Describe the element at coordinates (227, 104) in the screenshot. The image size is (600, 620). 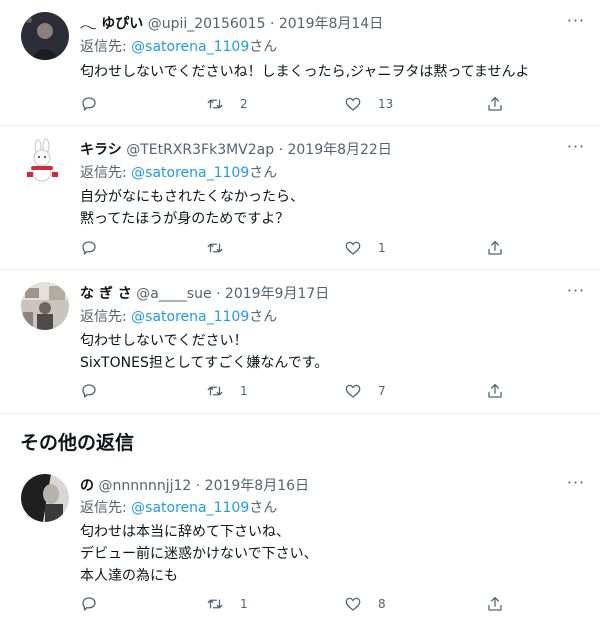
I see `retweet-button: 2` at that location.